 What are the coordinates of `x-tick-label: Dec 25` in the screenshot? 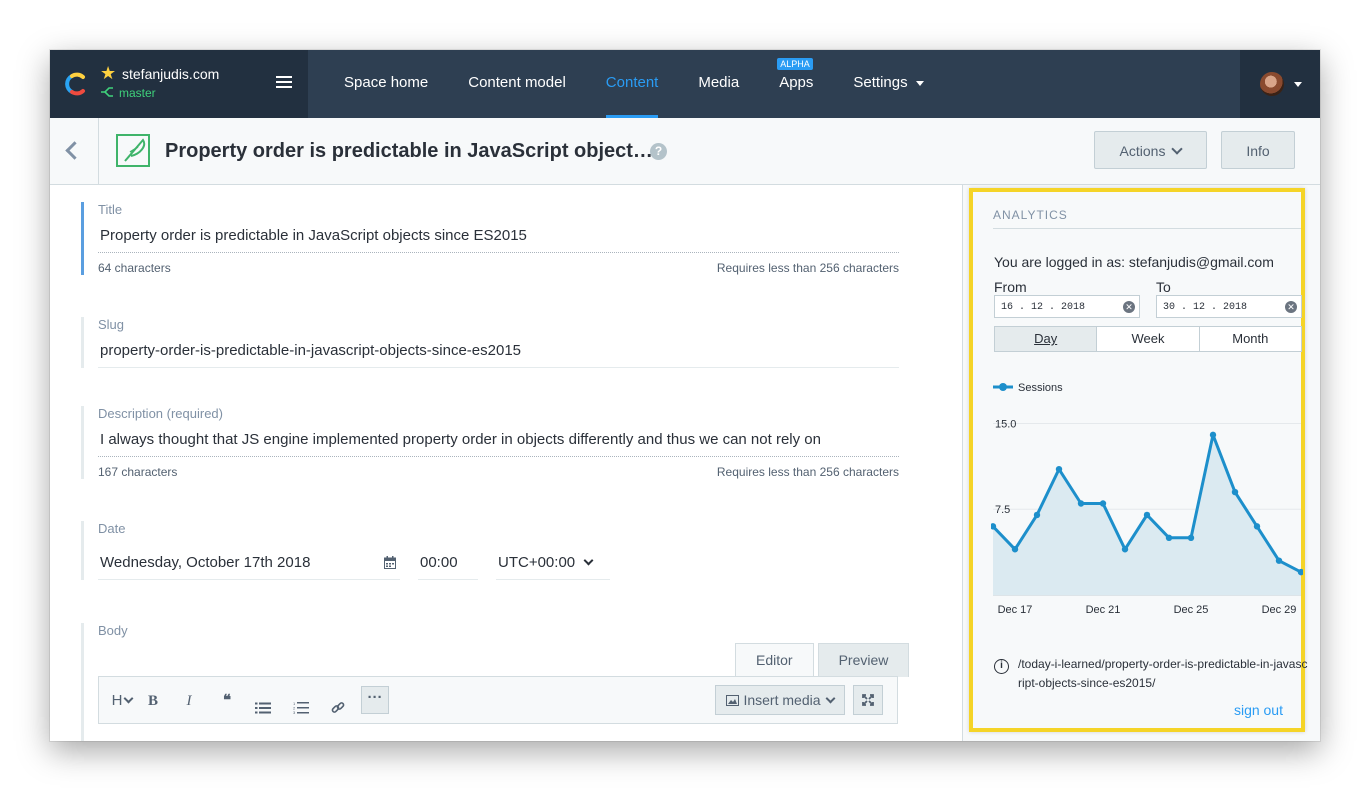 It's located at (1191, 610).